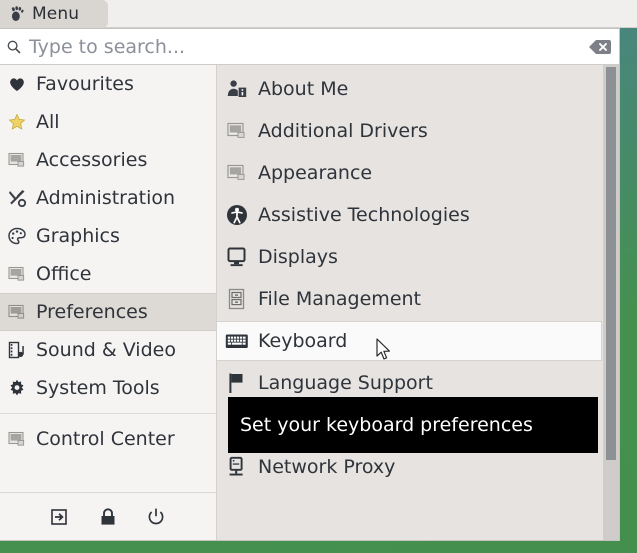 This screenshot has width=637, height=553. I want to click on logout-button, so click(60, 517).